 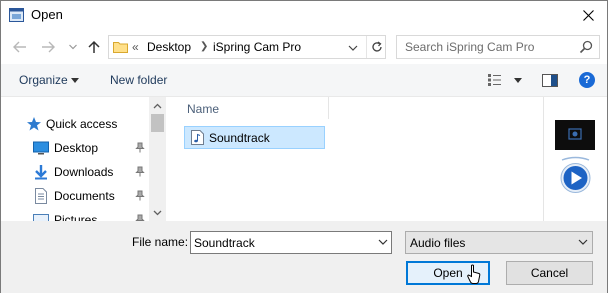 What do you see at coordinates (47, 14) in the screenshot?
I see `window-title: Open` at bounding box center [47, 14].